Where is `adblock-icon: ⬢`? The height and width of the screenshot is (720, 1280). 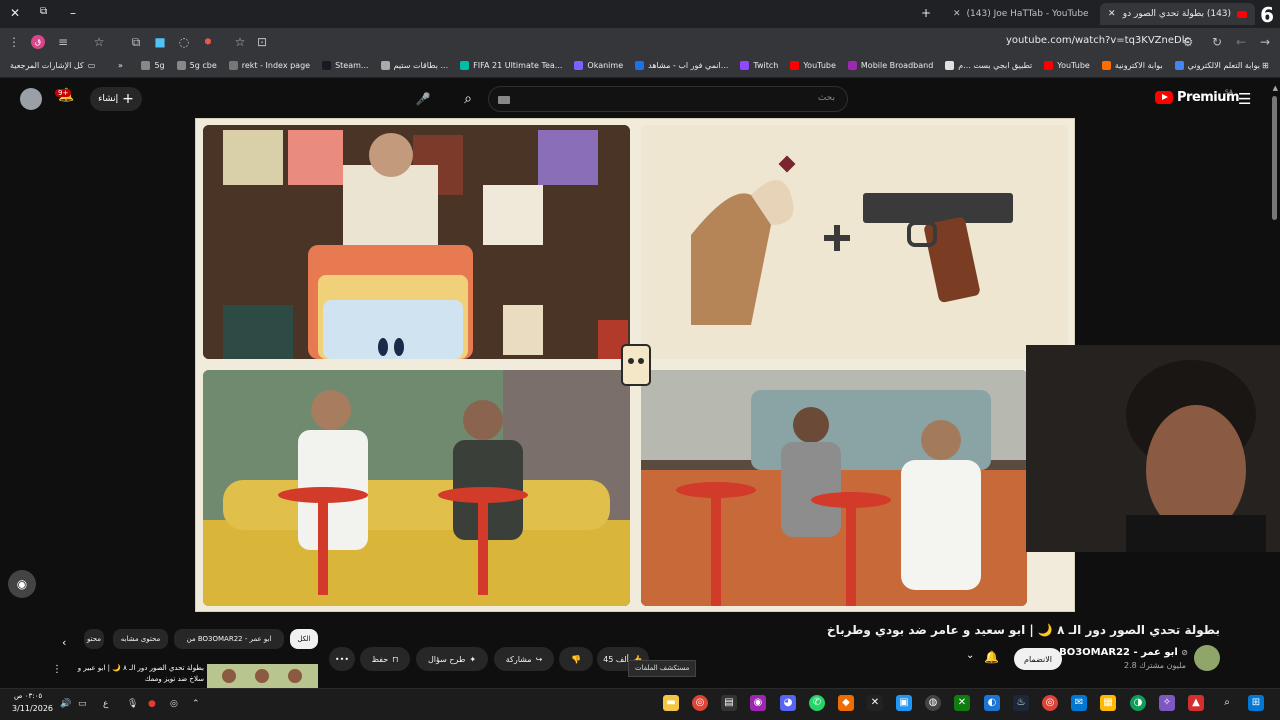 adblock-icon: ⬢ is located at coordinates (208, 42).